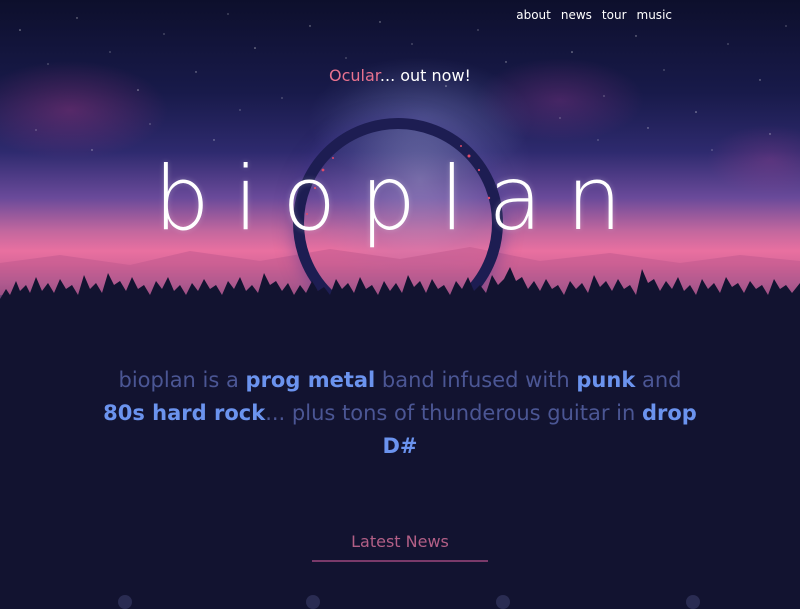  I want to click on nav-about-link: about, so click(533, 15).